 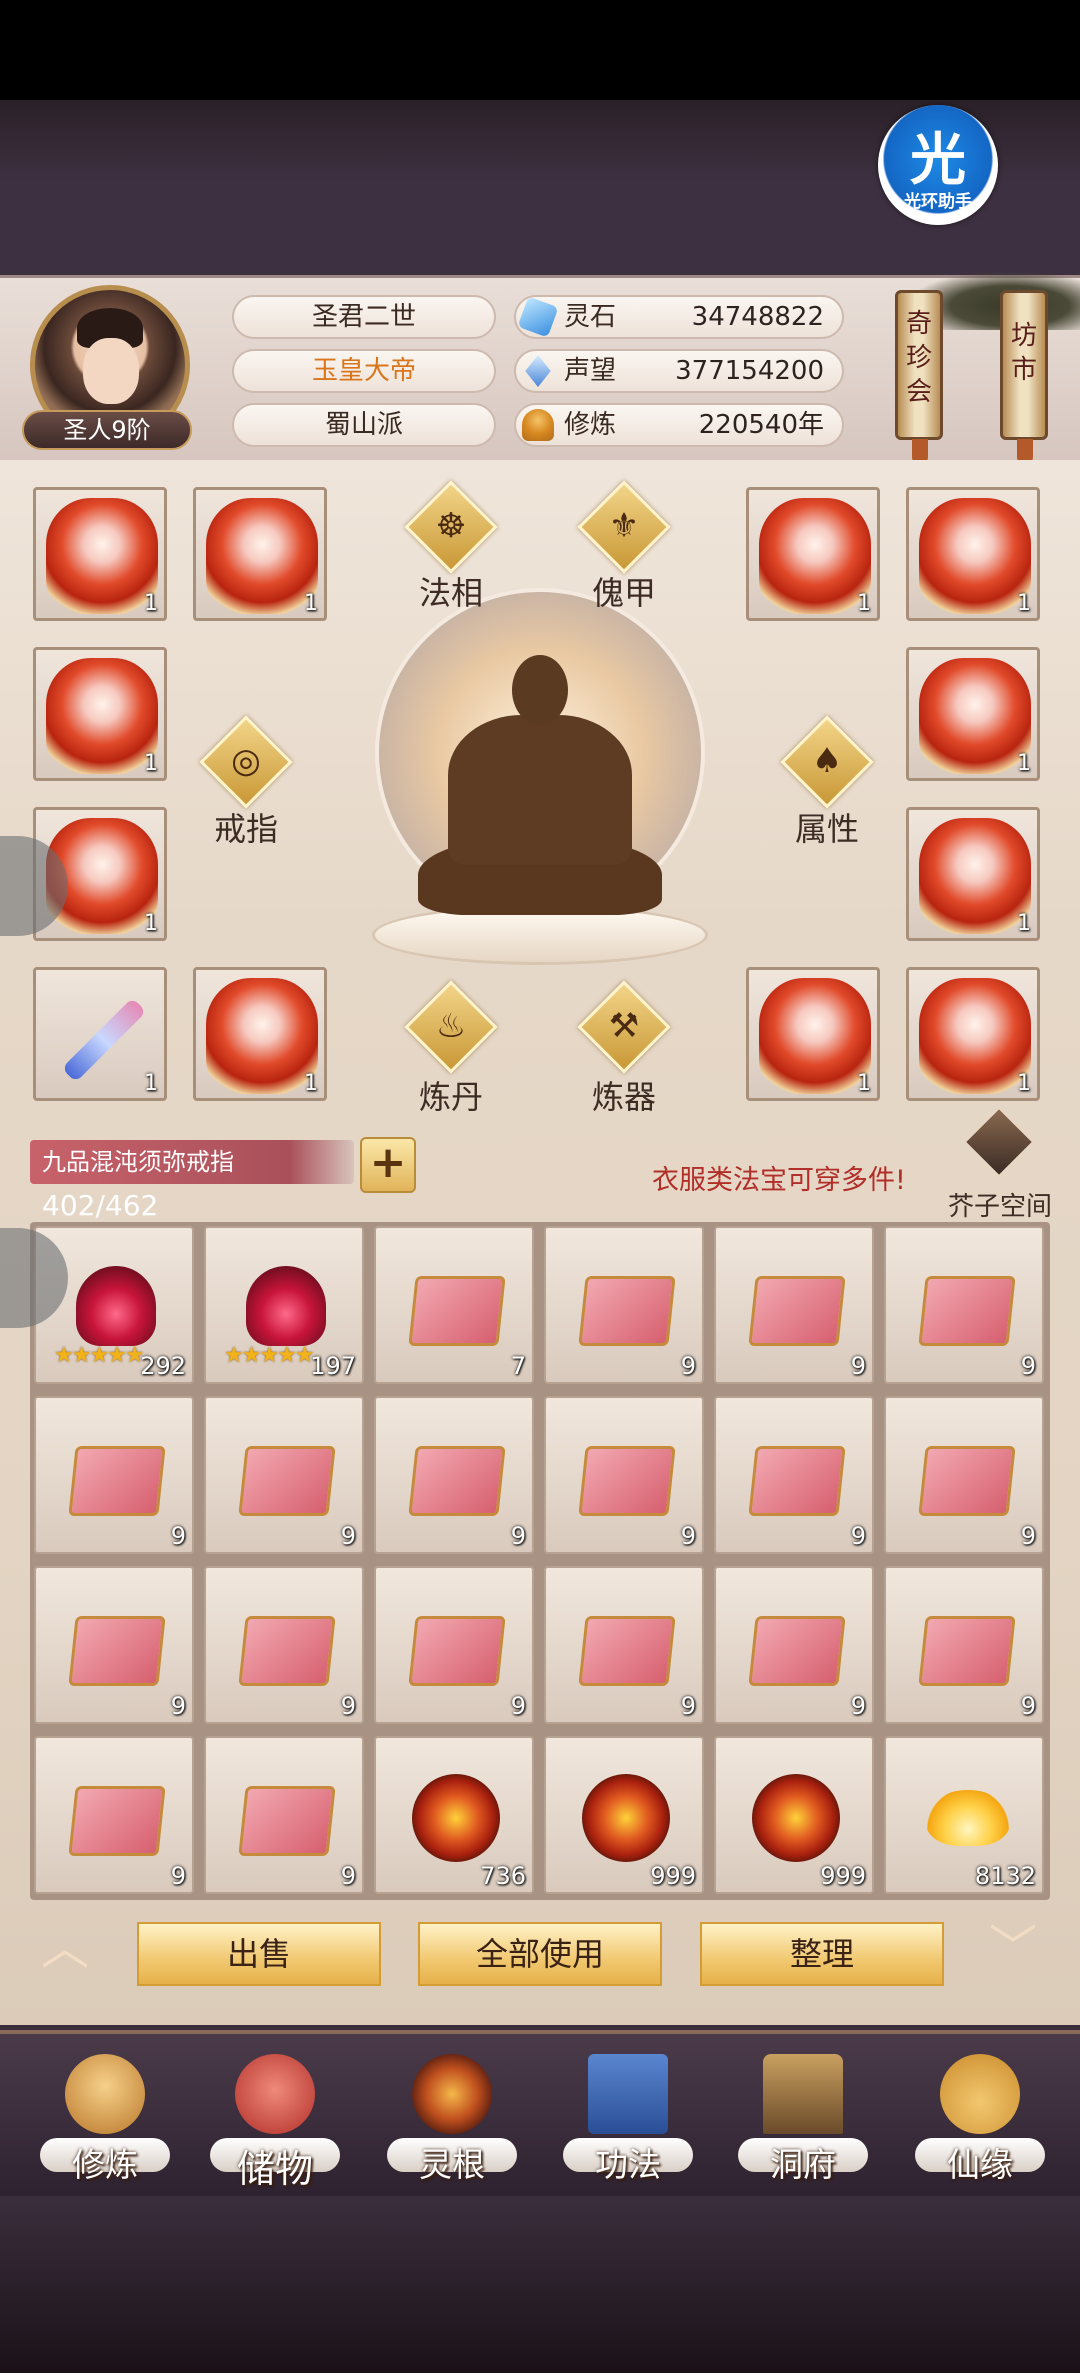 What do you see at coordinates (452, 2094) in the screenshot?
I see `spirit-root-icon` at bounding box center [452, 2094].